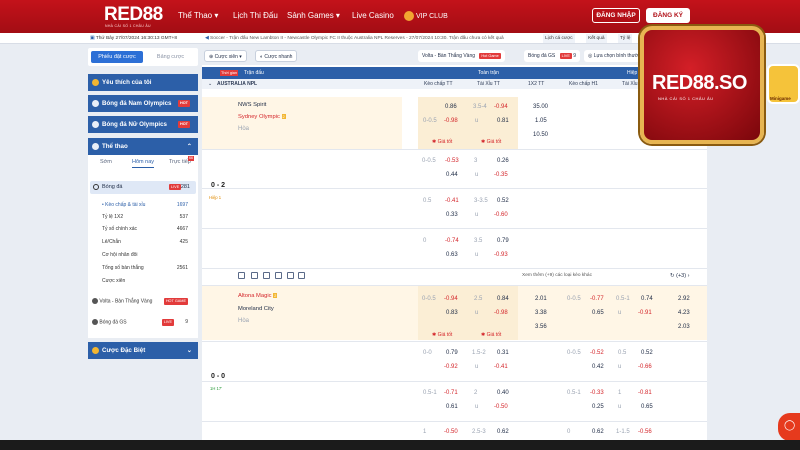 This screenshot has height=450, width=800. Describe the element at coordinates (148, 268) in the screenshot. I see `sub-total-goals: Tổng số bàn thắng 2561` at that location.